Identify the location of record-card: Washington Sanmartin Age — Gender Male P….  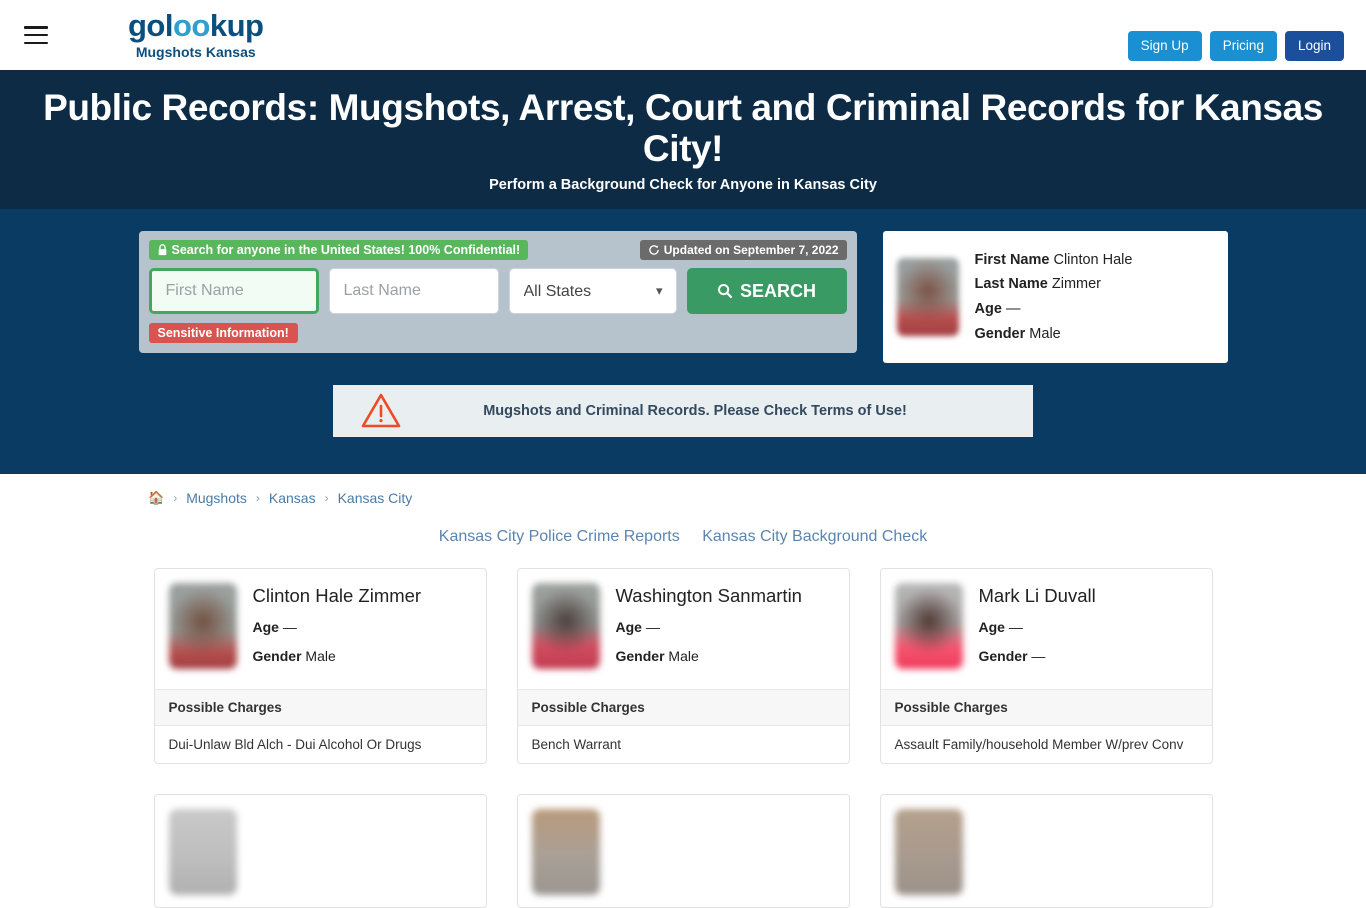
(683, 666).